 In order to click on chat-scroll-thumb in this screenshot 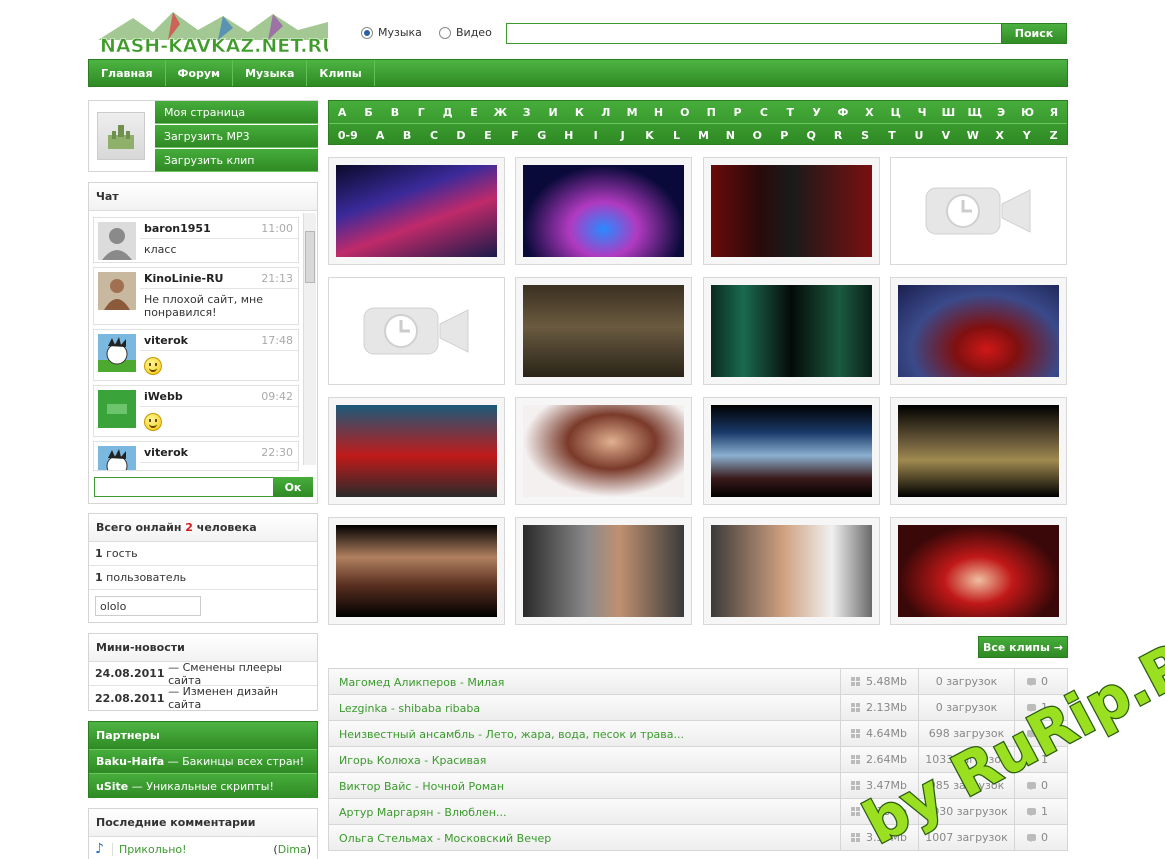, I will do `click(310, 257)`.